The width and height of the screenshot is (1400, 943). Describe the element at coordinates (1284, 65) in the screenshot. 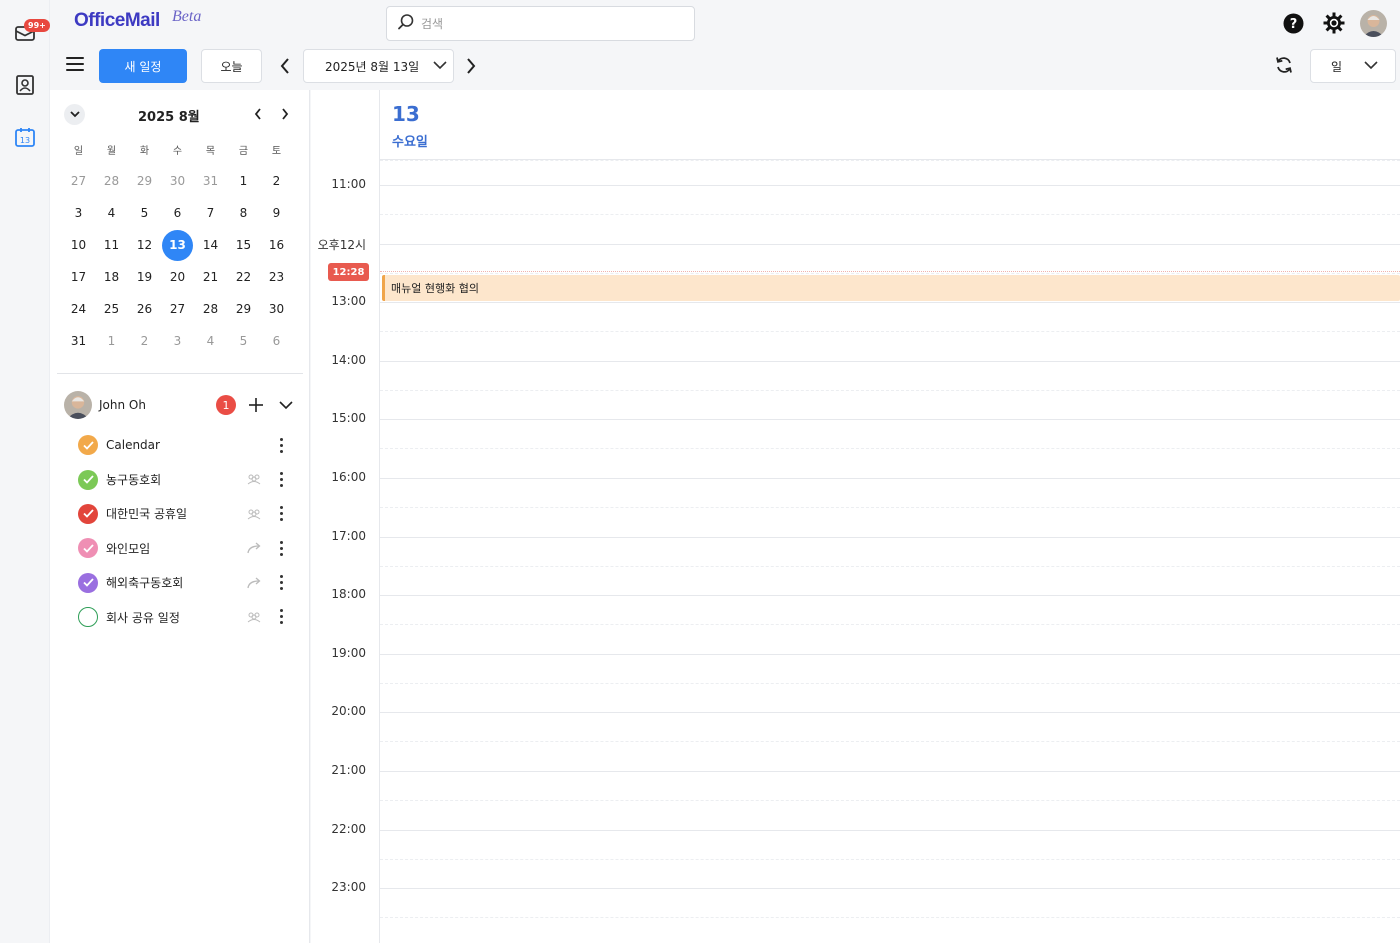

I see `refresh-icon` at that location.